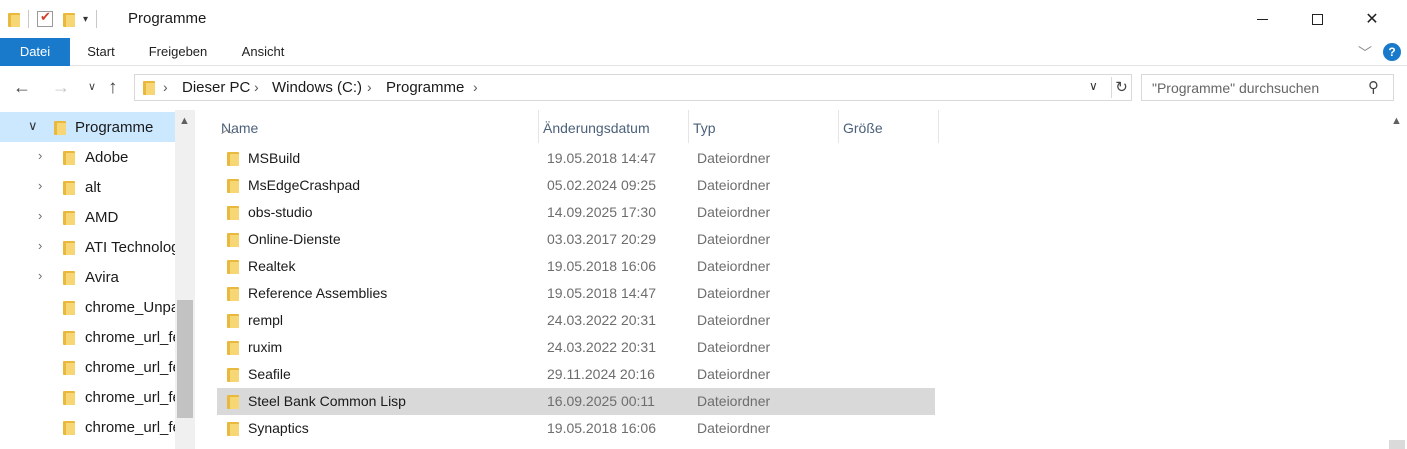 The image size is (1407, 449). I want to click on tree-item: ∨ Programme, so click(87, 127).